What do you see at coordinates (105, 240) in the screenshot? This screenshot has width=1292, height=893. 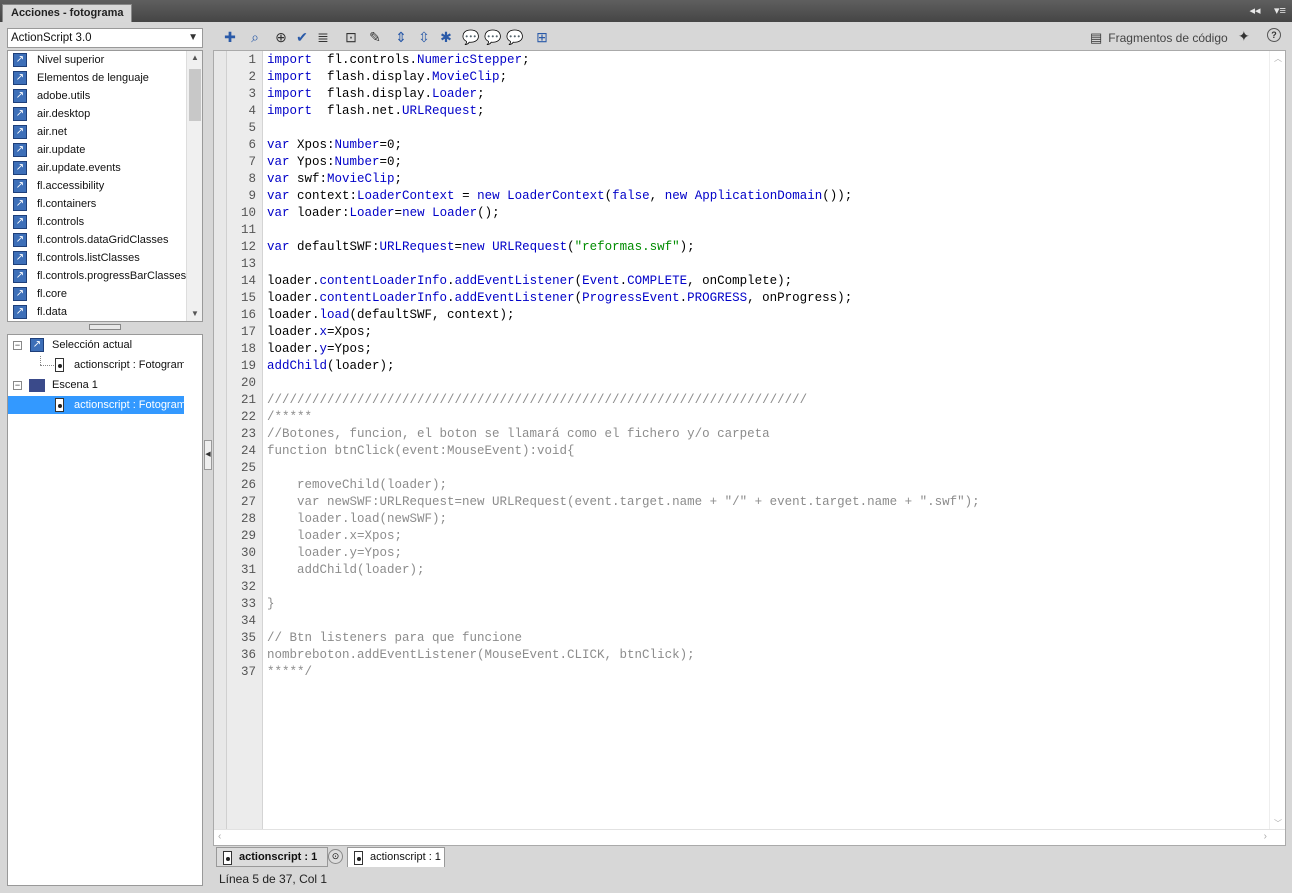 I see `library-item: ↗ fl.controls.dataGridClasses` at bounding box center [105, 240].